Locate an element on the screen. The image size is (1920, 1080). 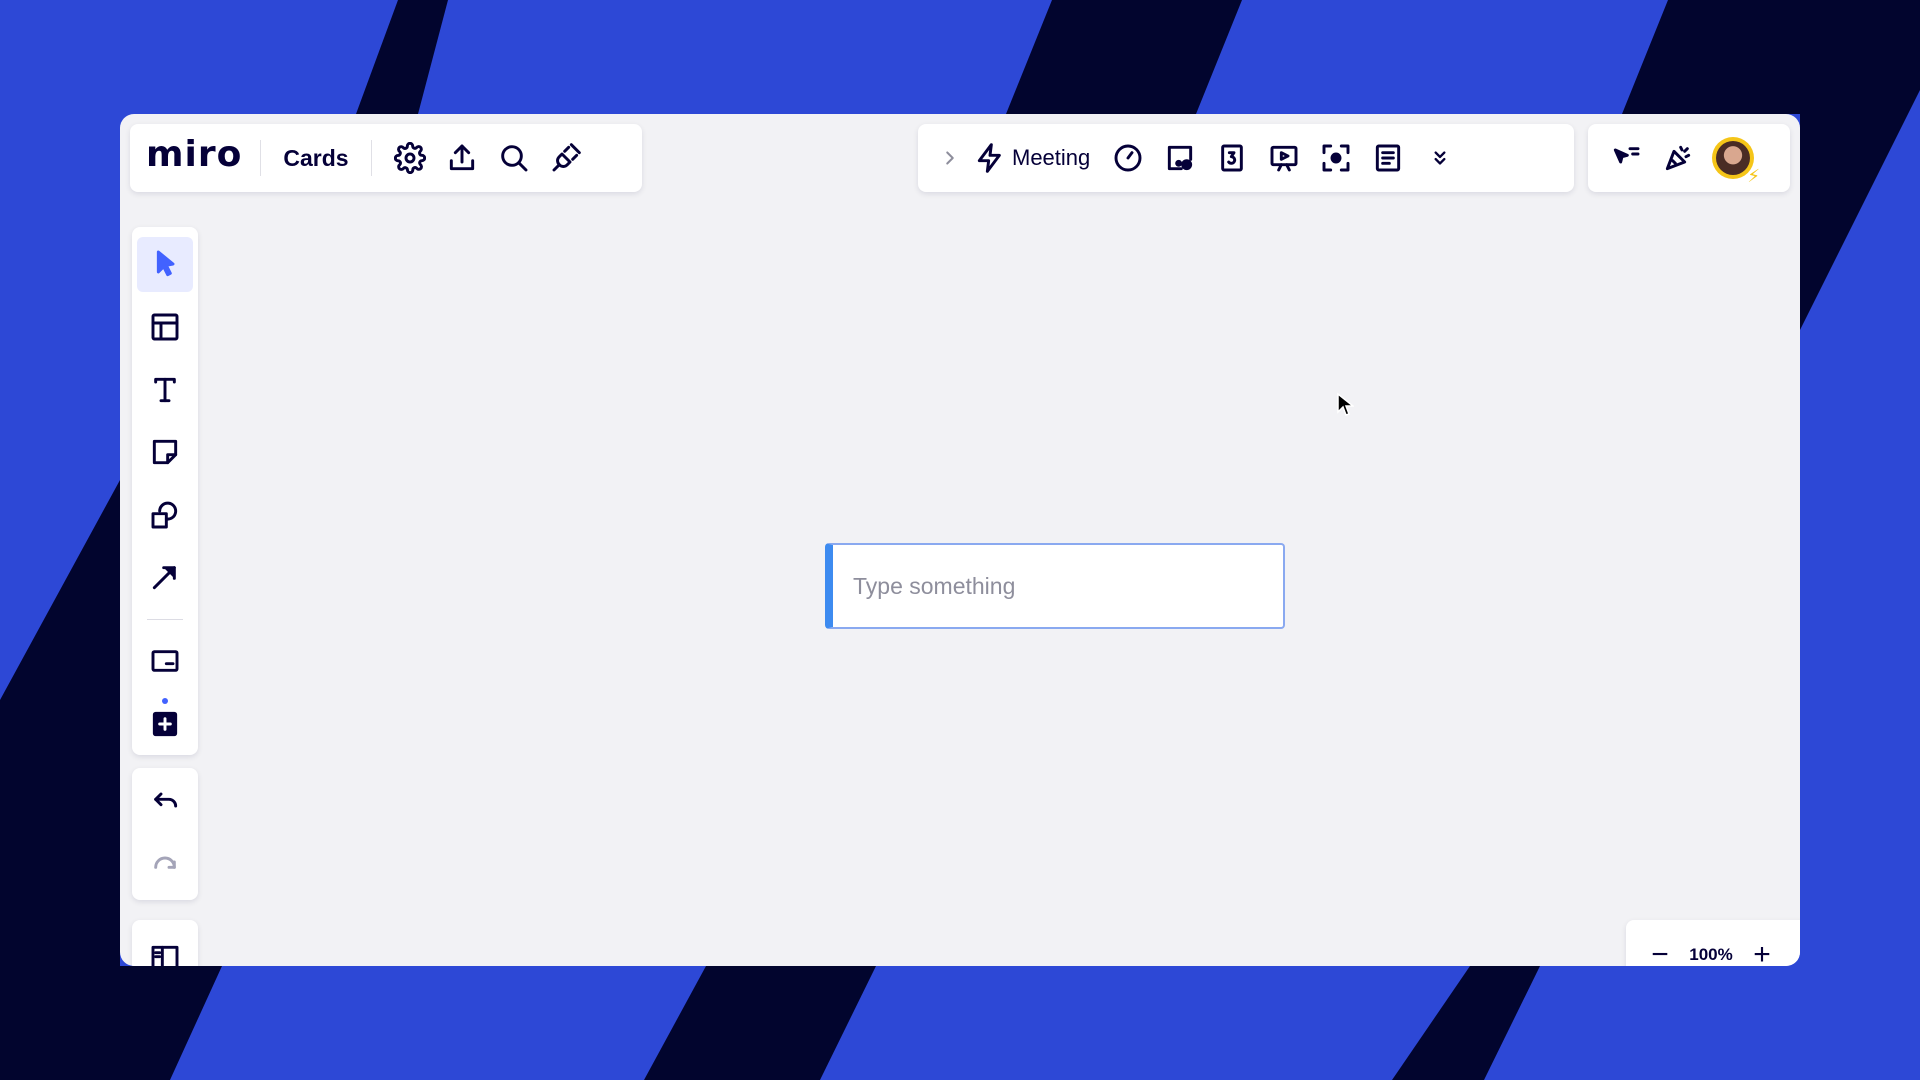
zoom-control: − 100% + is located at coordinates (1713, 943).